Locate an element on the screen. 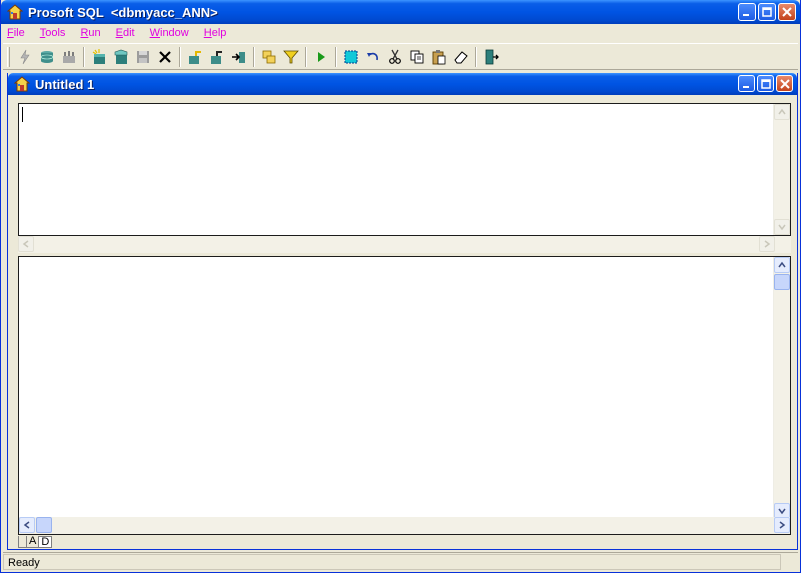 The width and height of the screenshot is (801, 573). disconnect-button is located at coordinates (69, 57).